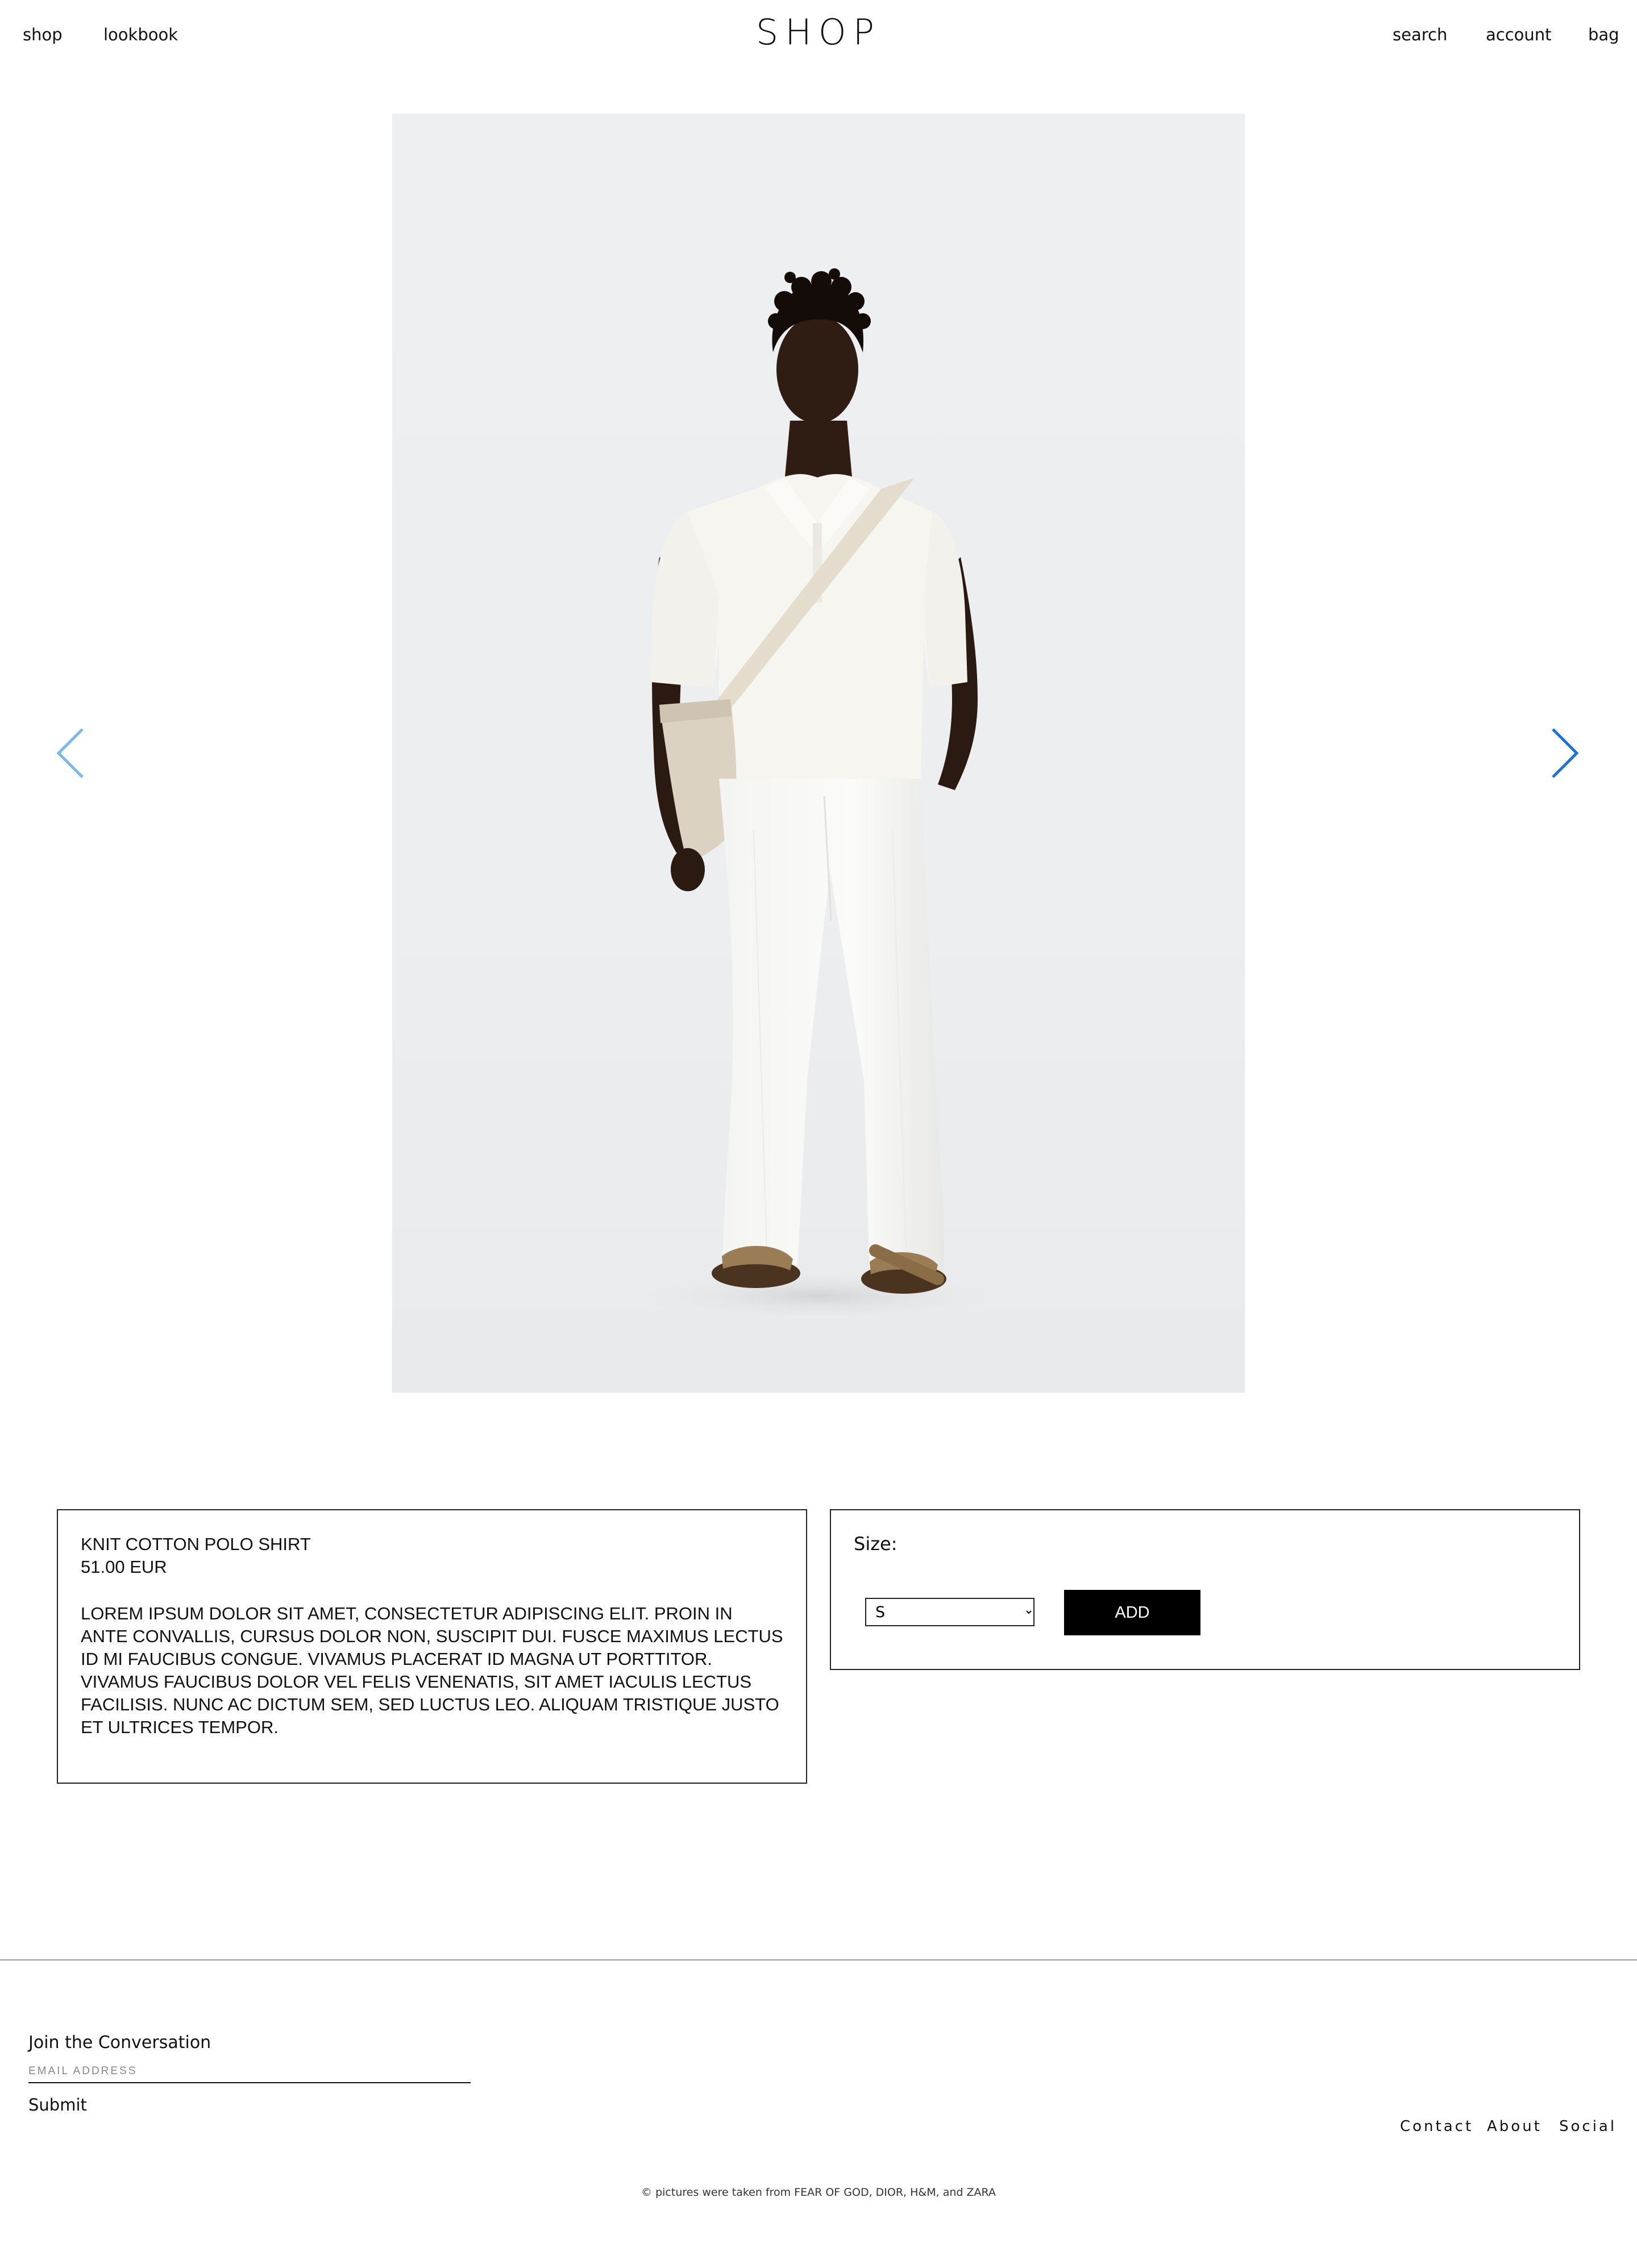 Image resolution: width=1637 pixels, height=2268 pixels. What do you see at coordinates (71, 753) in the screenshot?
I see `chevron-left-icon` at bounding box center [71, 753].